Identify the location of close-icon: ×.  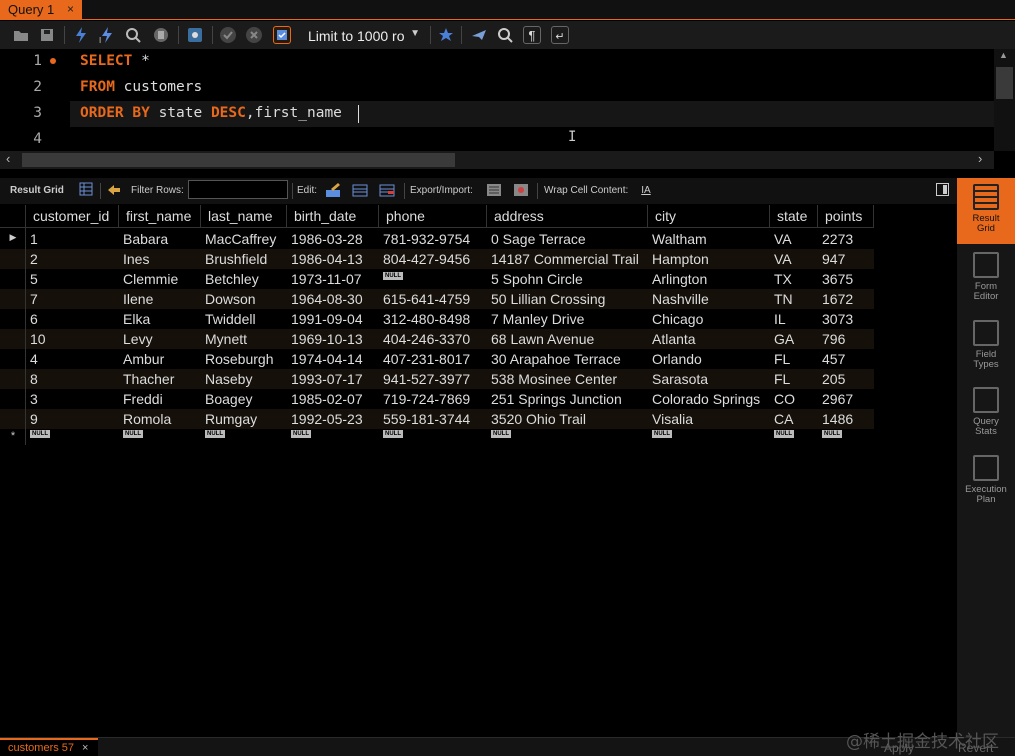
(70, 9).